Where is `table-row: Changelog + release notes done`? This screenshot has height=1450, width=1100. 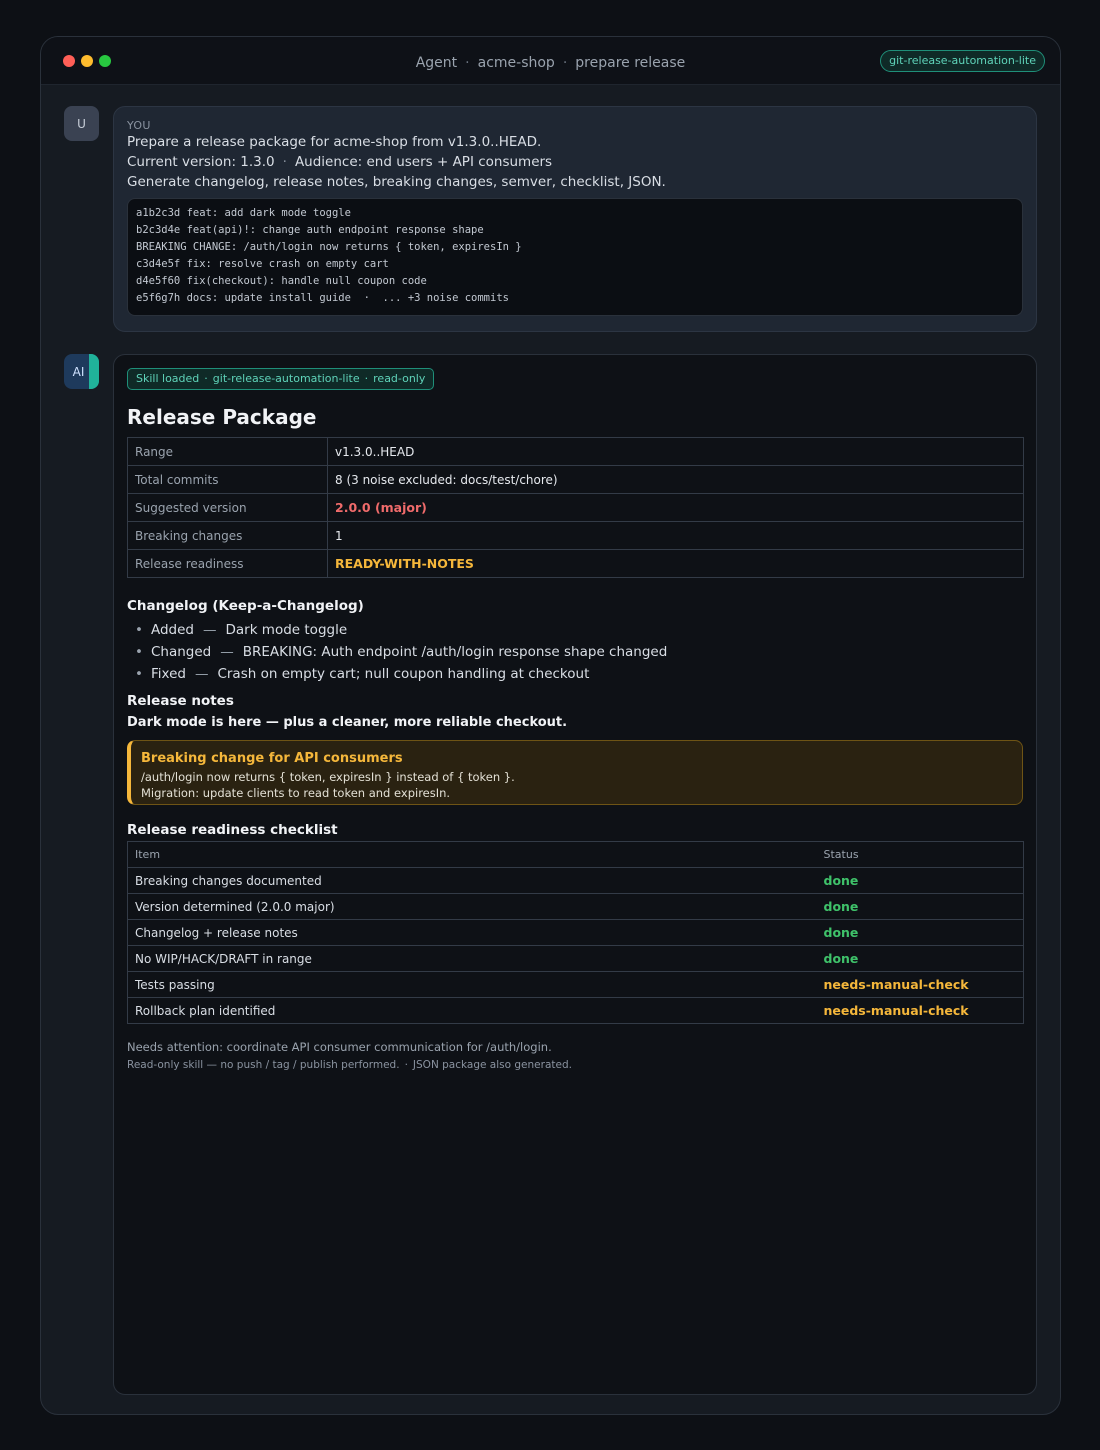
table-row: Changelog + release notes done is located at coordinates (575, 932).